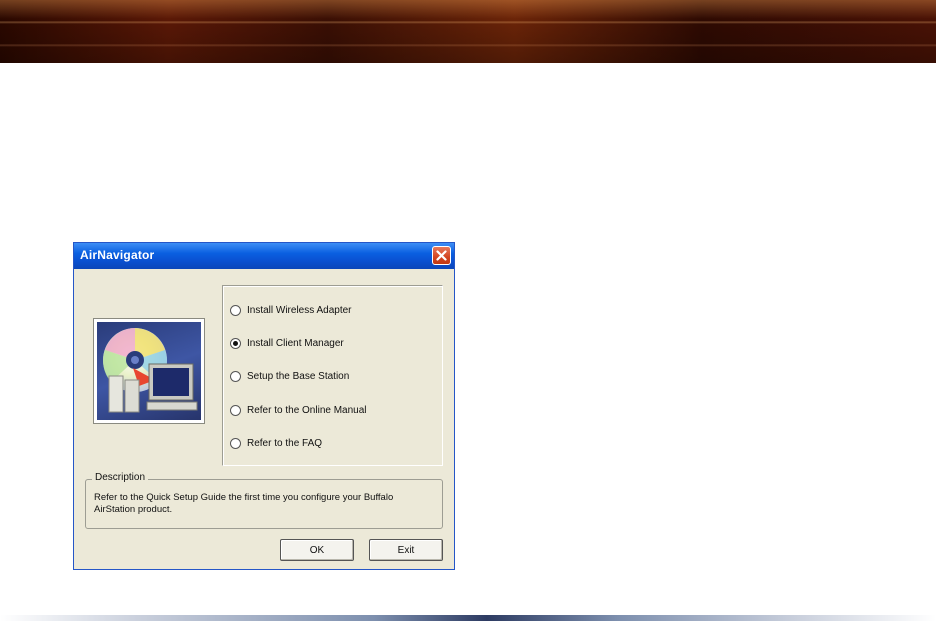  I want to click on option-label: Setup the Base Station, so click(298, 376).